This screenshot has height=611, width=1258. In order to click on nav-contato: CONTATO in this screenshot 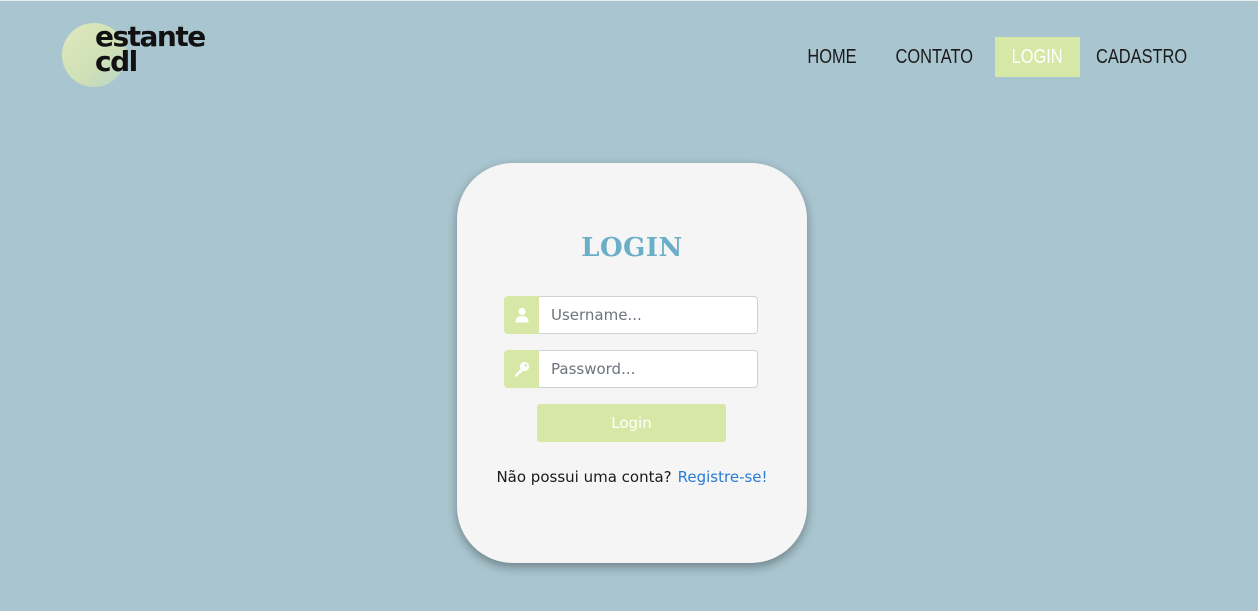, I will do `click(934, 57)`.